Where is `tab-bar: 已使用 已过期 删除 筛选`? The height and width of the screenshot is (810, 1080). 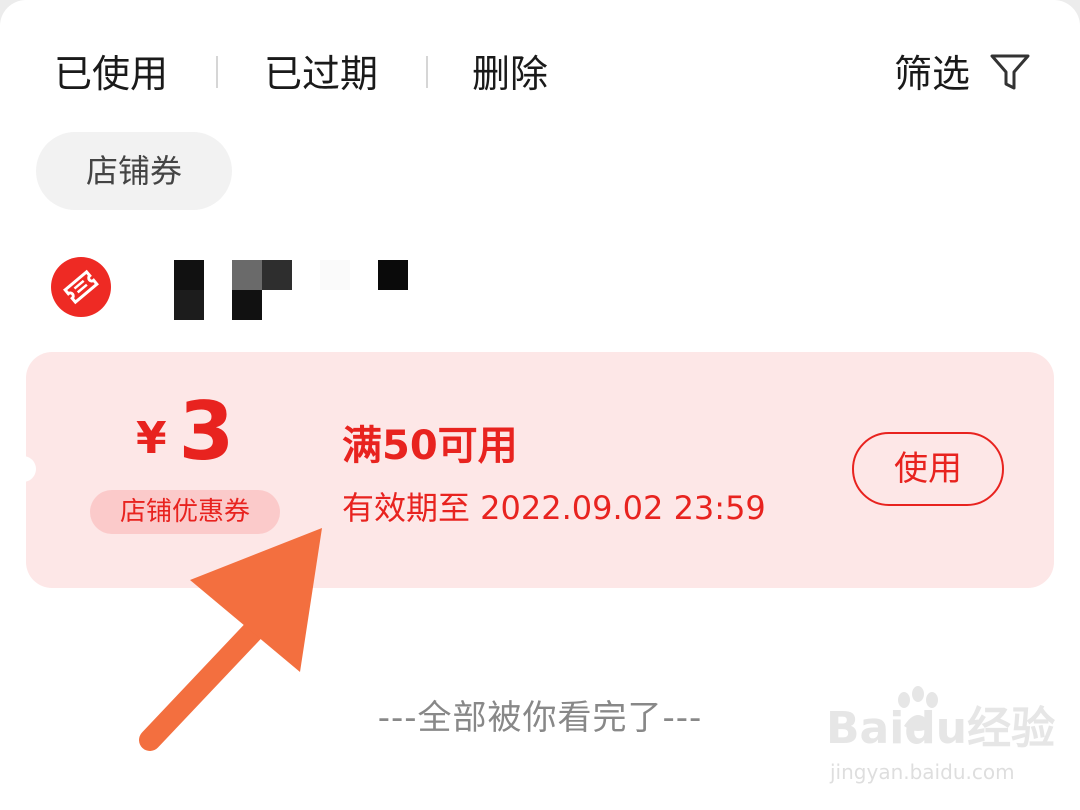
tab-bar: 已使用 已过期 删除 筛选 is located at coordinates (540, 74).